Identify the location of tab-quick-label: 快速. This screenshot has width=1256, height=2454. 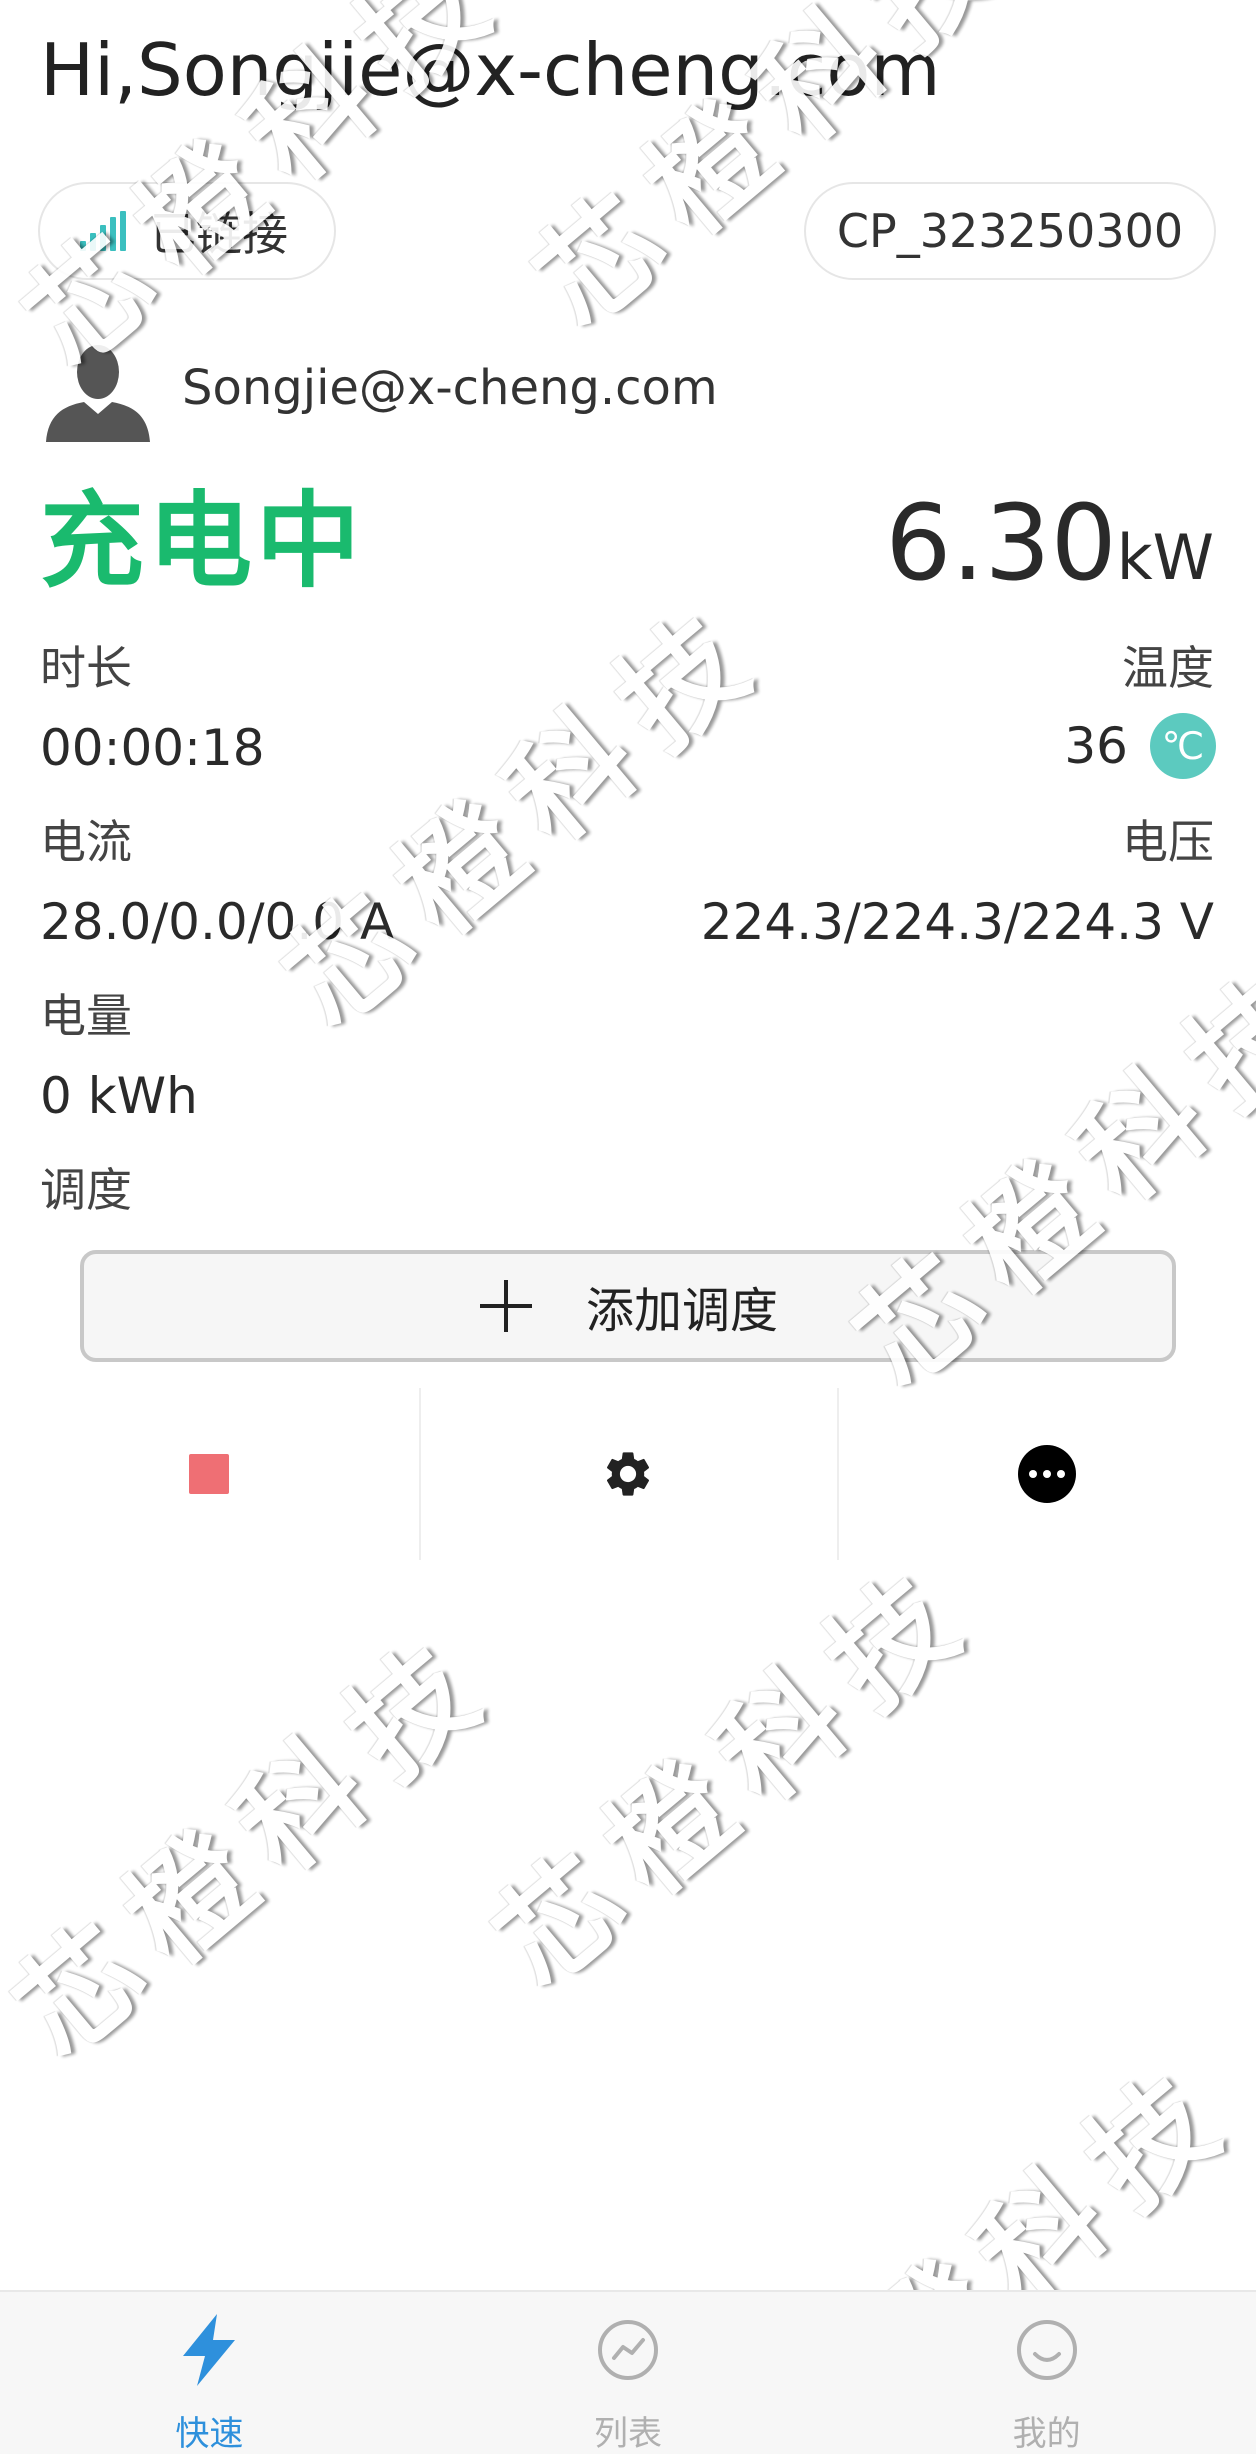
(209, 2434).